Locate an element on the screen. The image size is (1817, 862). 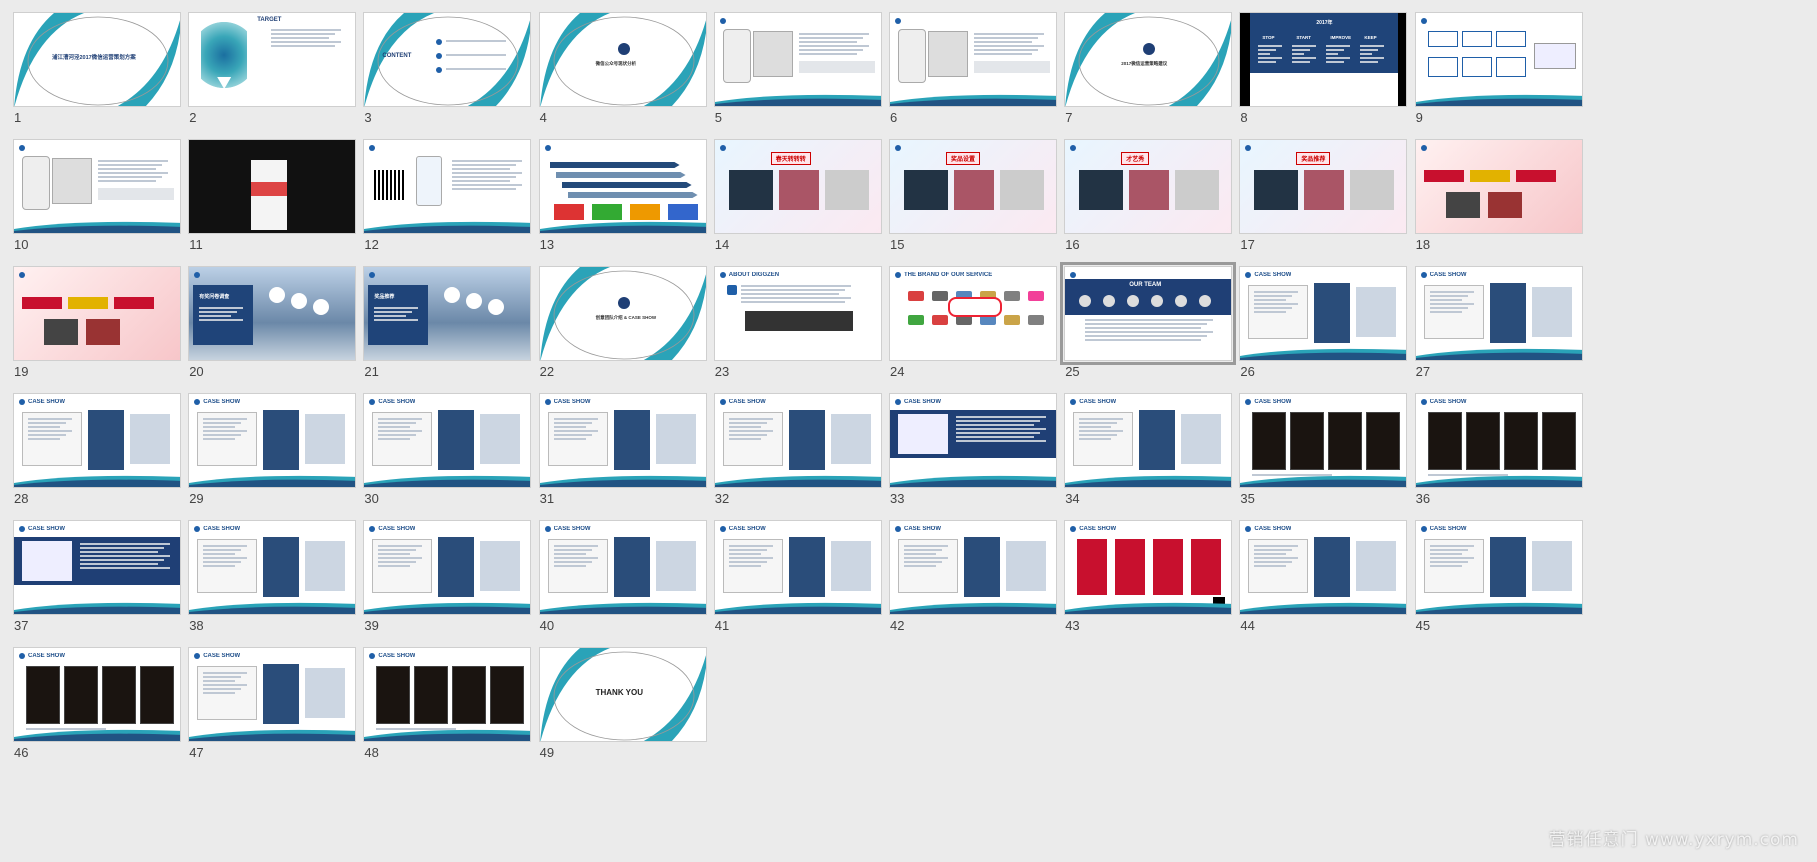
slide-thumbnail-42: CASE SHOW is located at coordinates (973, 567).